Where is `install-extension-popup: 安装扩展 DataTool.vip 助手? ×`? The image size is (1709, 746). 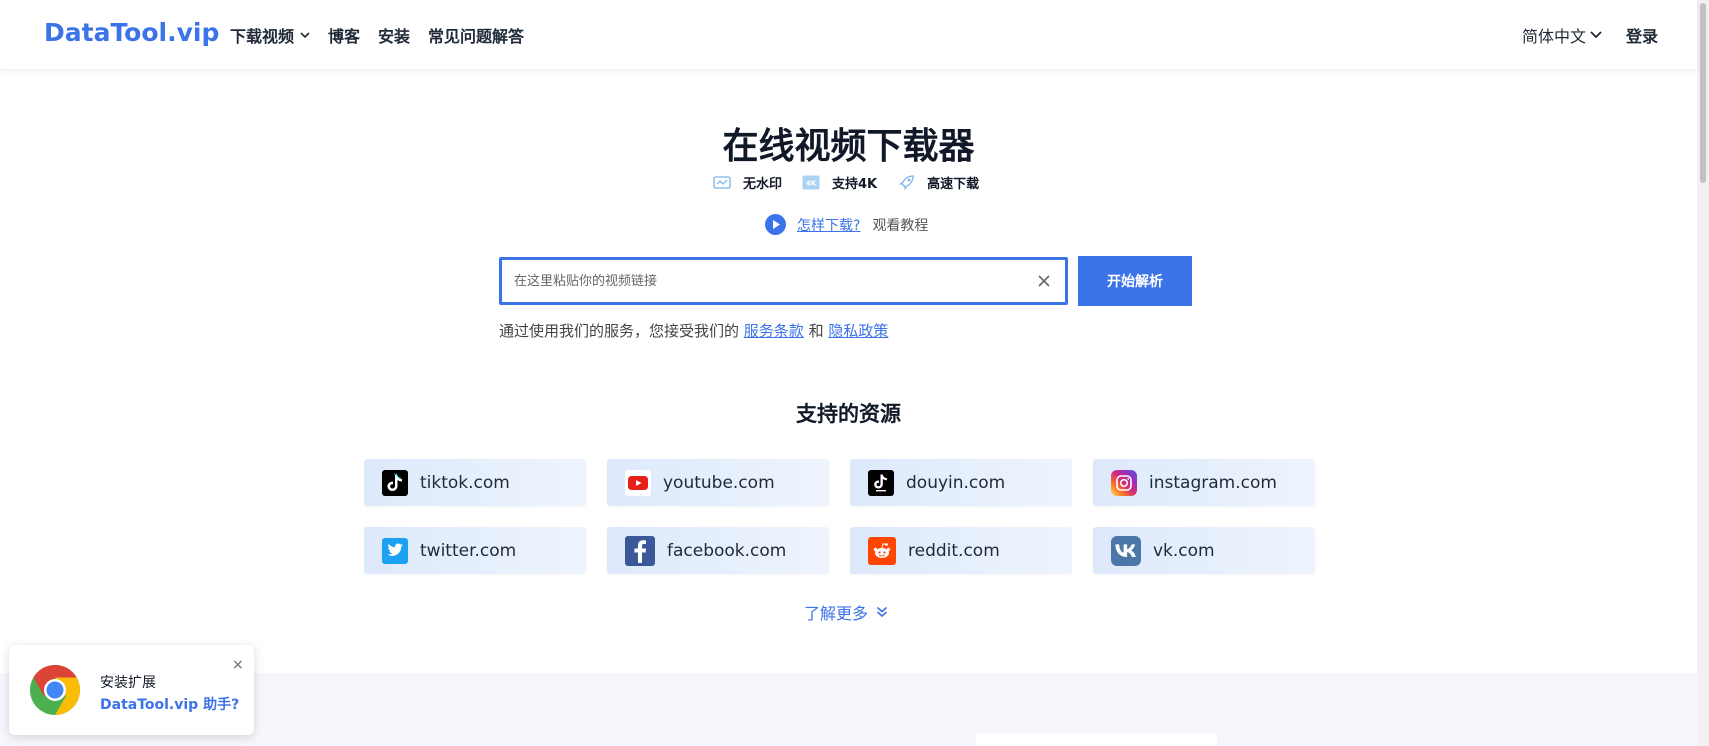 install-extension-popup: 安装扩展 DataTool.vip 助手? × is located at coordinates (131, 690).